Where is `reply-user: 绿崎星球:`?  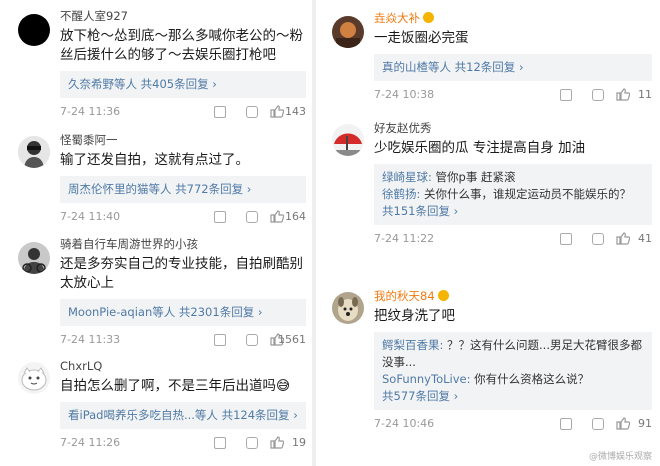
reply-user: 绿崎星球: is located at coordinates (407, 177).